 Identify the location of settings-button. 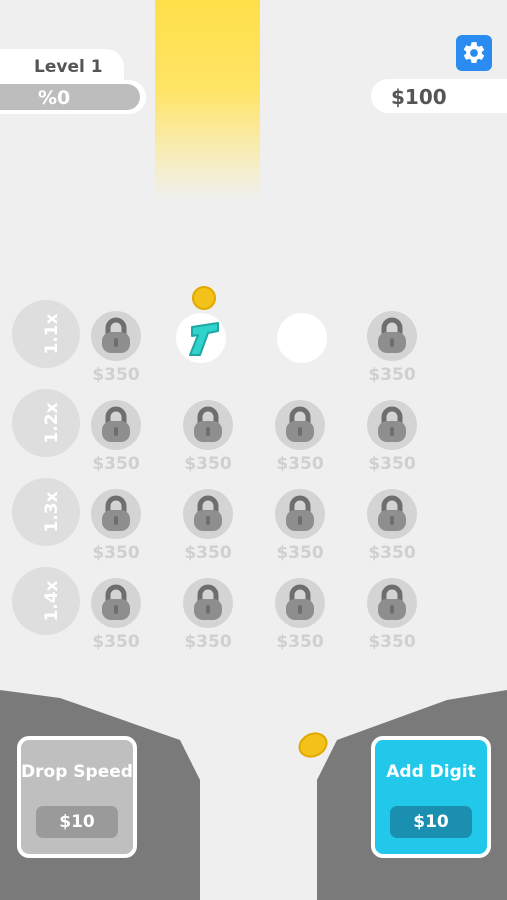
(474, 53).